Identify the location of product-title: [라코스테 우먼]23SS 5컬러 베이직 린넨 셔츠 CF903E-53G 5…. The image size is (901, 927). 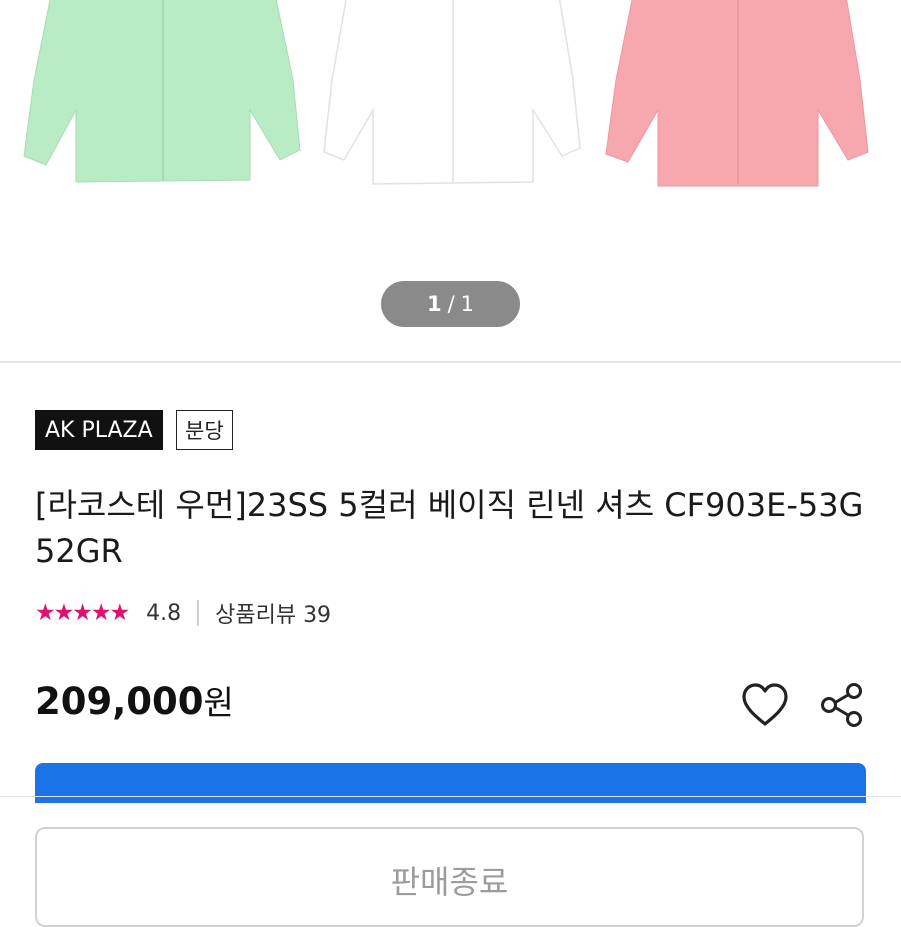
(449, 528).